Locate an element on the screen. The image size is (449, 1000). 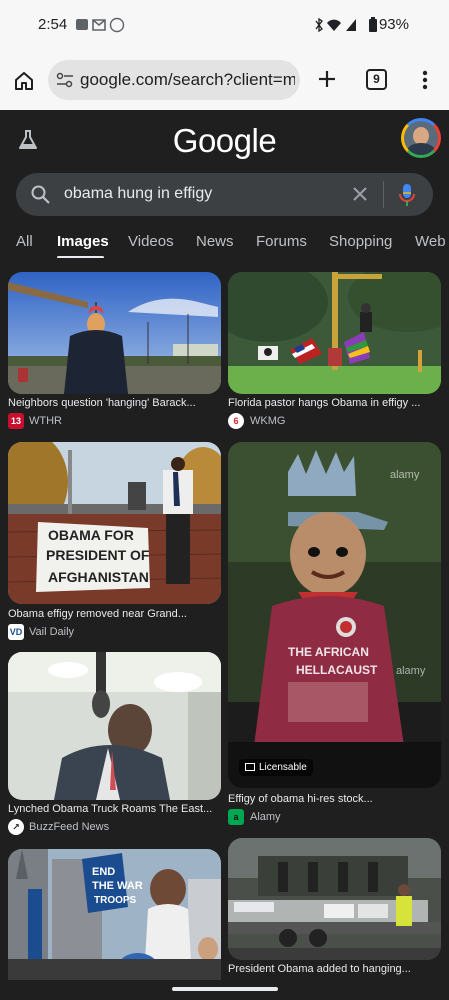
svg-text: PRESIDENT OF is located at coordinates (98, 555).